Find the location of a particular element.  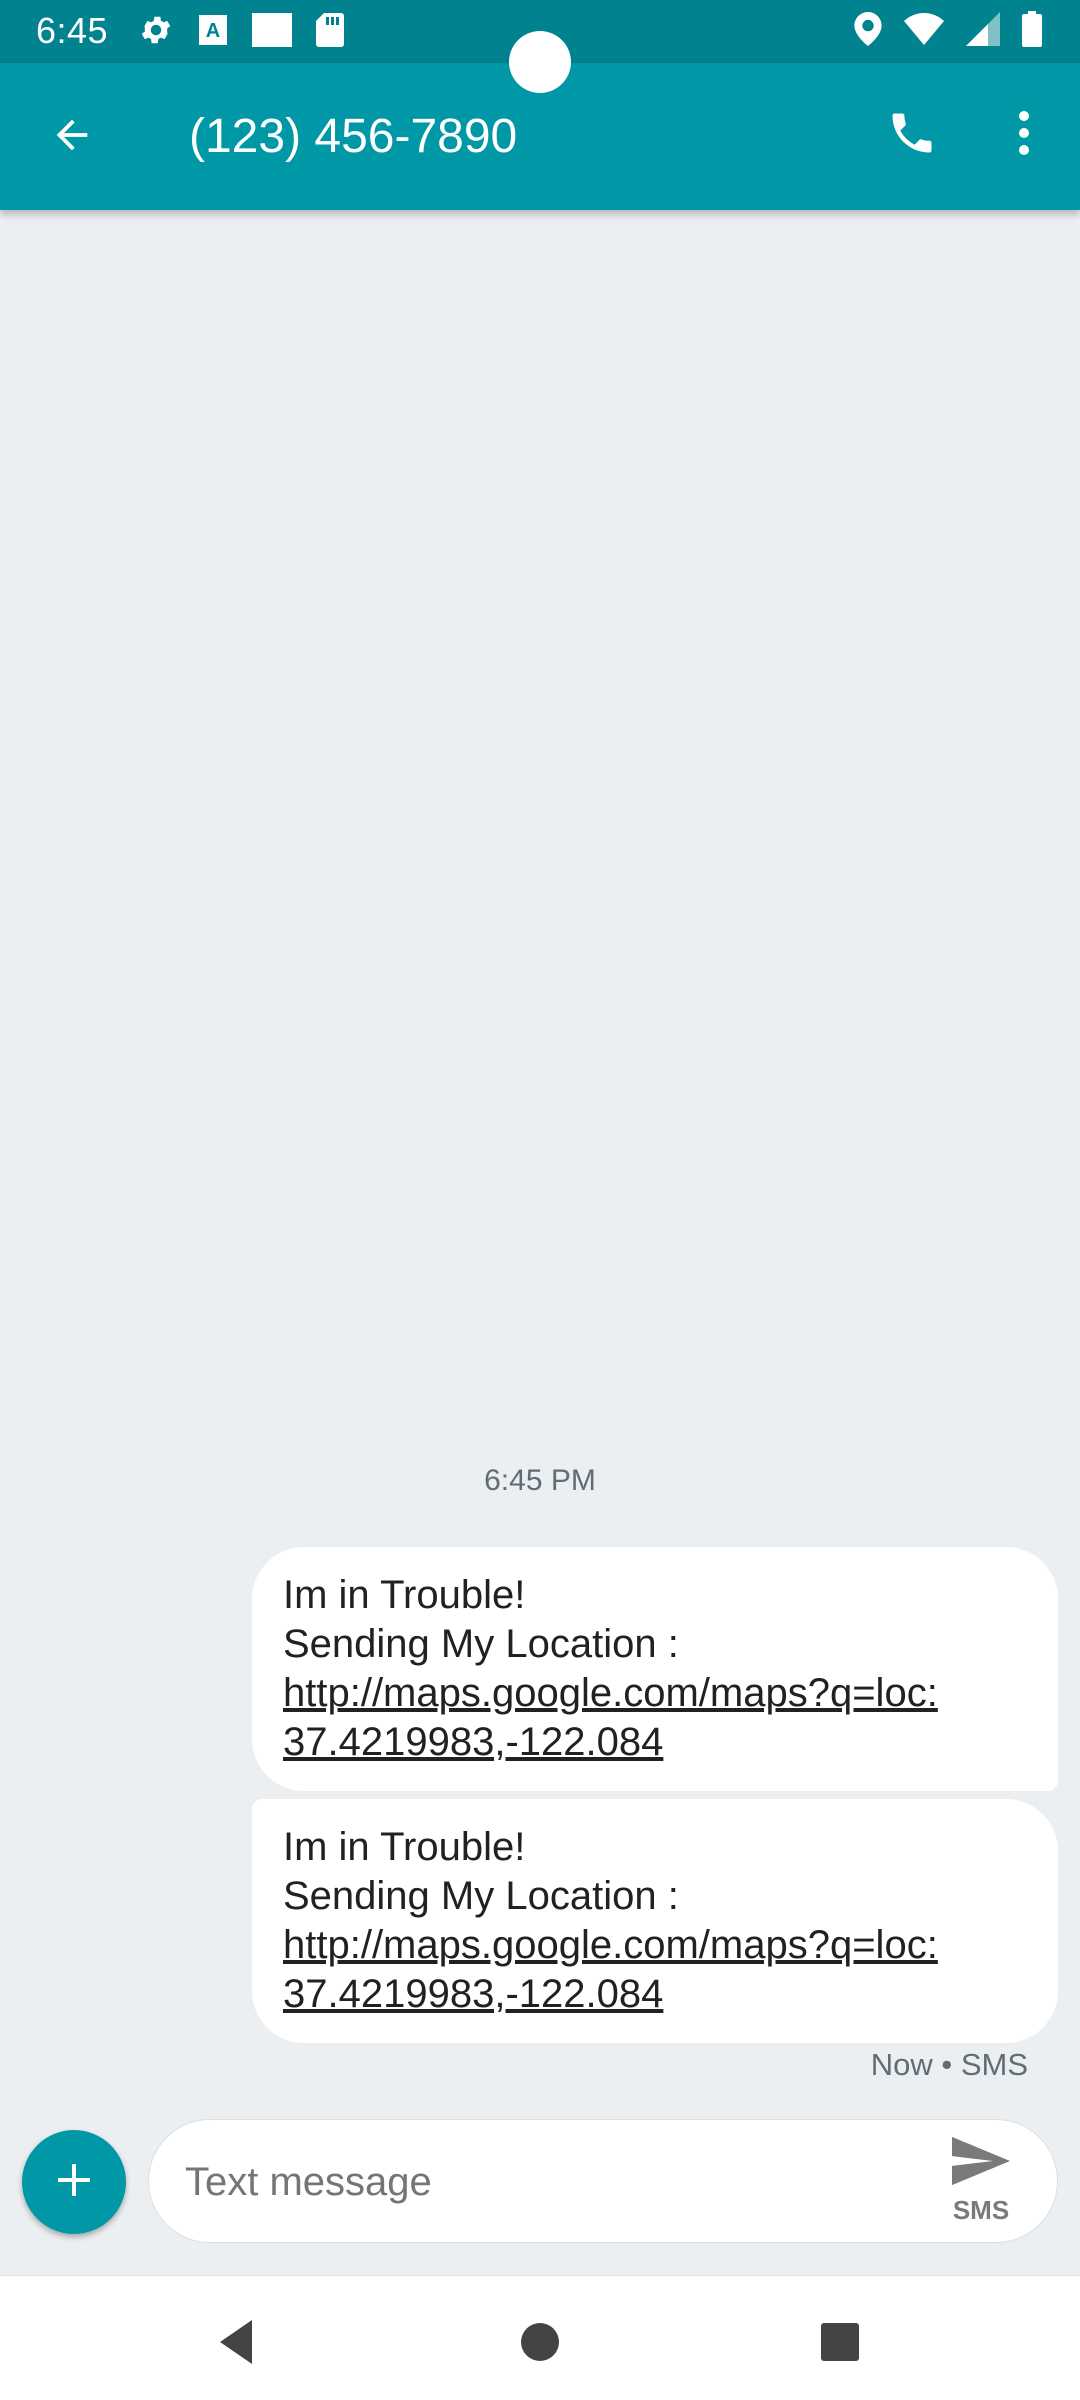

white-square-icon is located at coordinates (272, 32).